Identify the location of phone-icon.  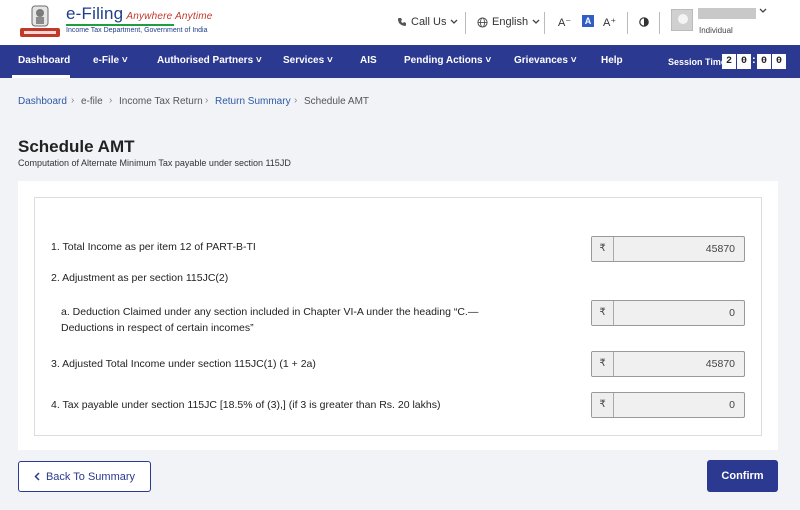
(402, 22).